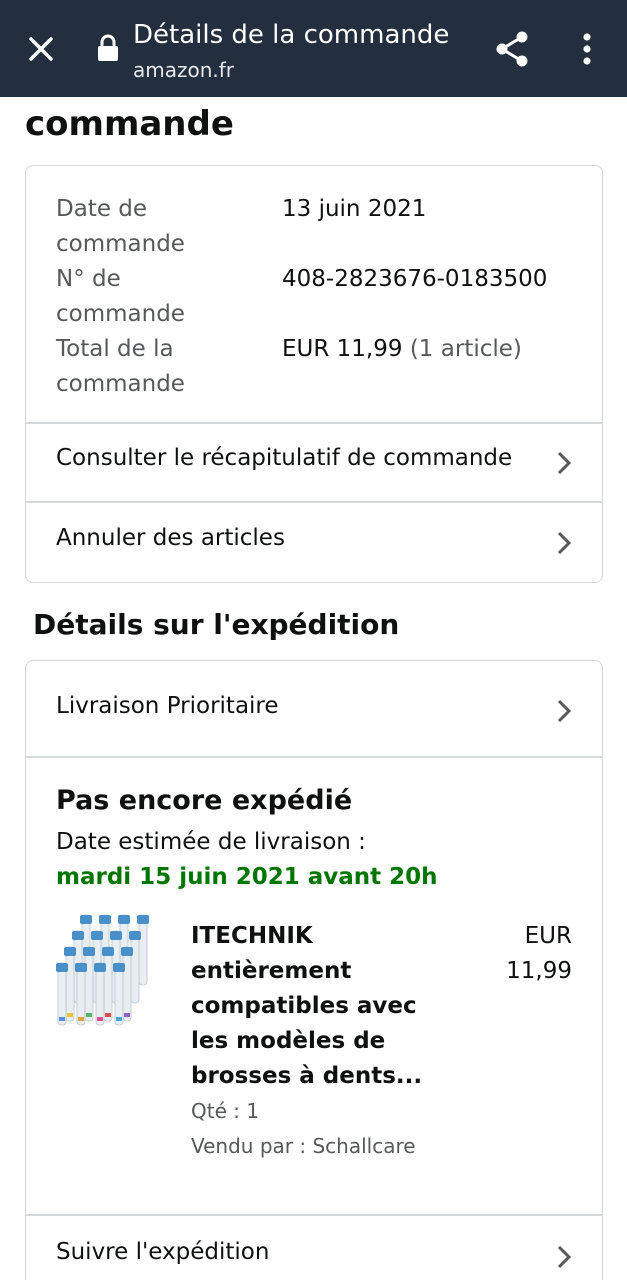 This screenshot has height=1280, width=627. Describe the element at coordinates (539, 971) in the screenshot. I see `product-price-amount: 11,99` at that location.